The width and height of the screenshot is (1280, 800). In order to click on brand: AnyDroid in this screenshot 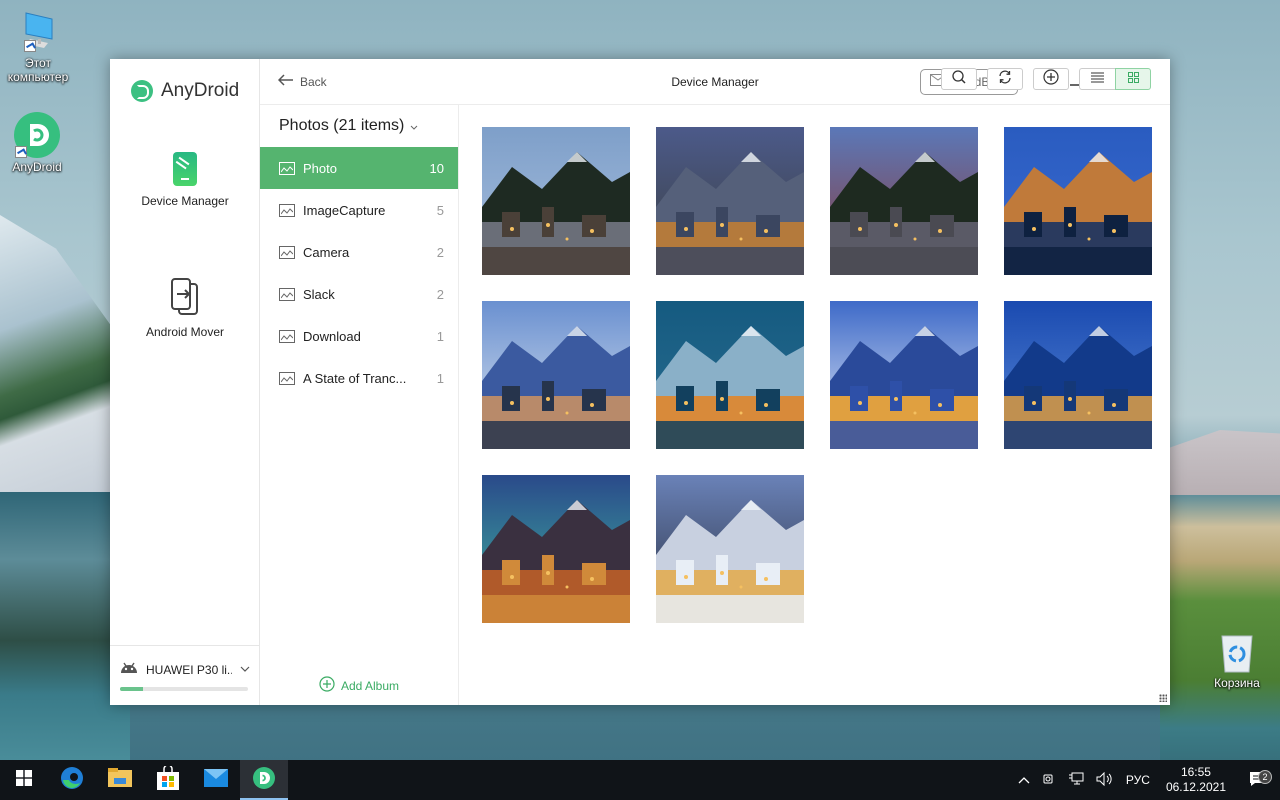, I will do `click(184, 84)`.